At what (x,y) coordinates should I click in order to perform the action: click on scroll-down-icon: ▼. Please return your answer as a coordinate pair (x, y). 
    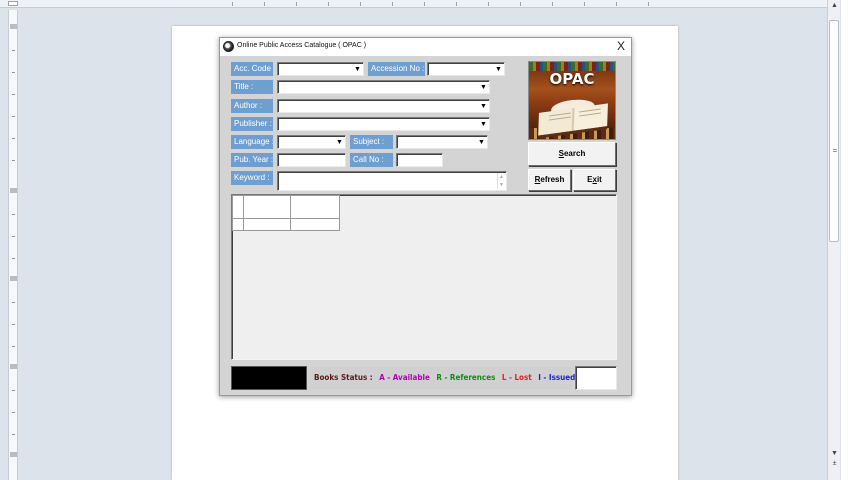
    Looking at the image, I should click on (834, 454).